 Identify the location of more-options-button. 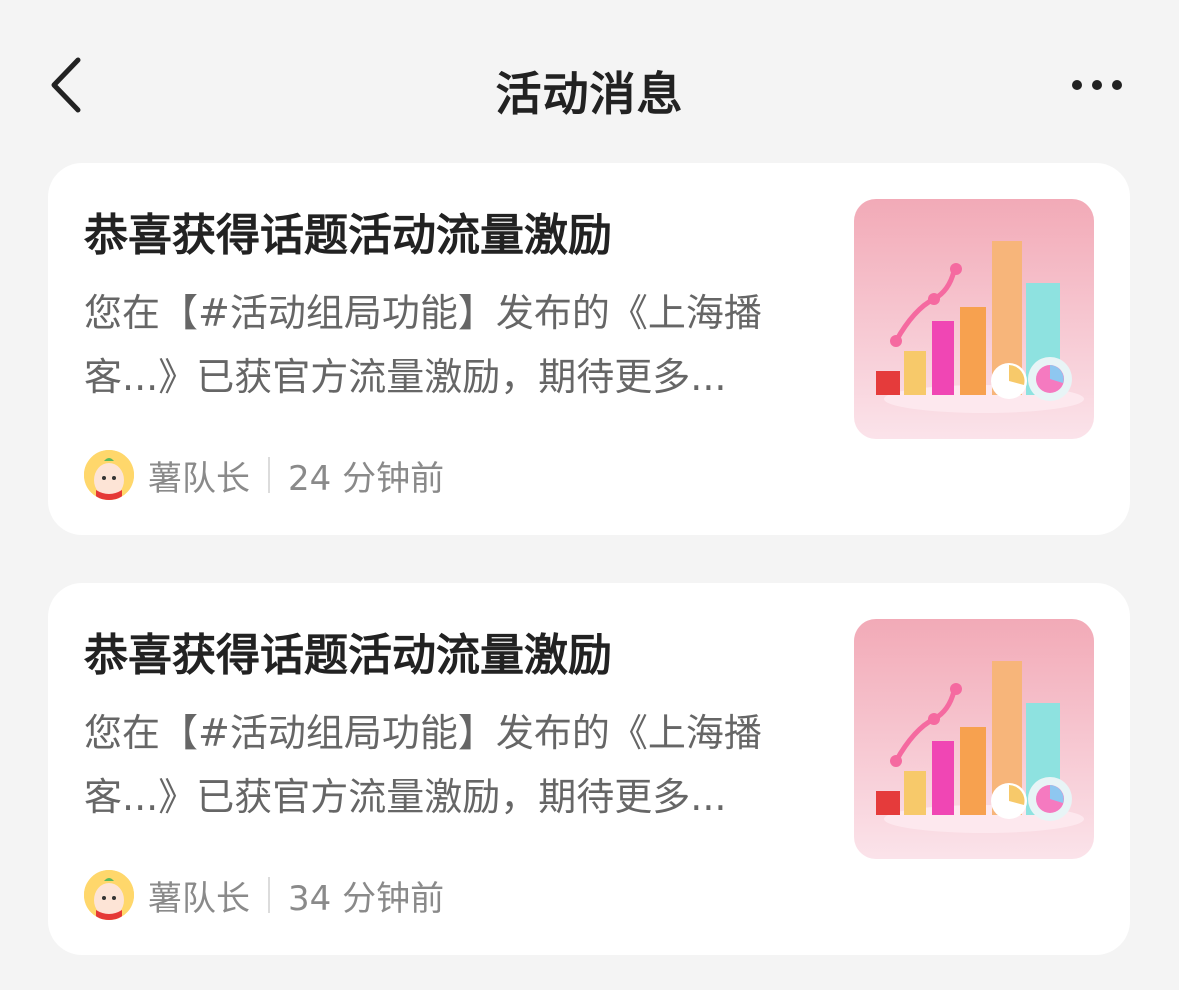
(1097, 85).